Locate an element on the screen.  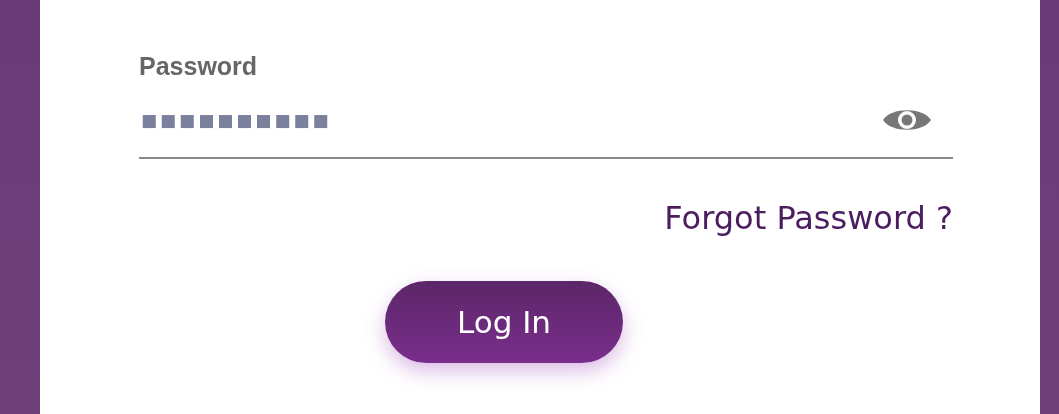
forgot-password-link: Forgot Password ? is located at coordinates (808, 218).